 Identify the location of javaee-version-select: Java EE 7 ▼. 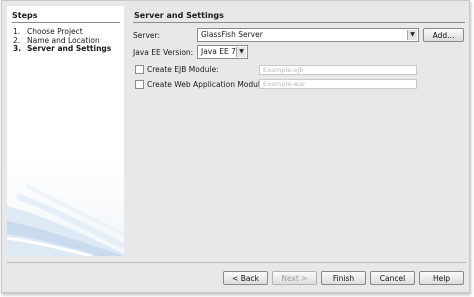
(222, 52).